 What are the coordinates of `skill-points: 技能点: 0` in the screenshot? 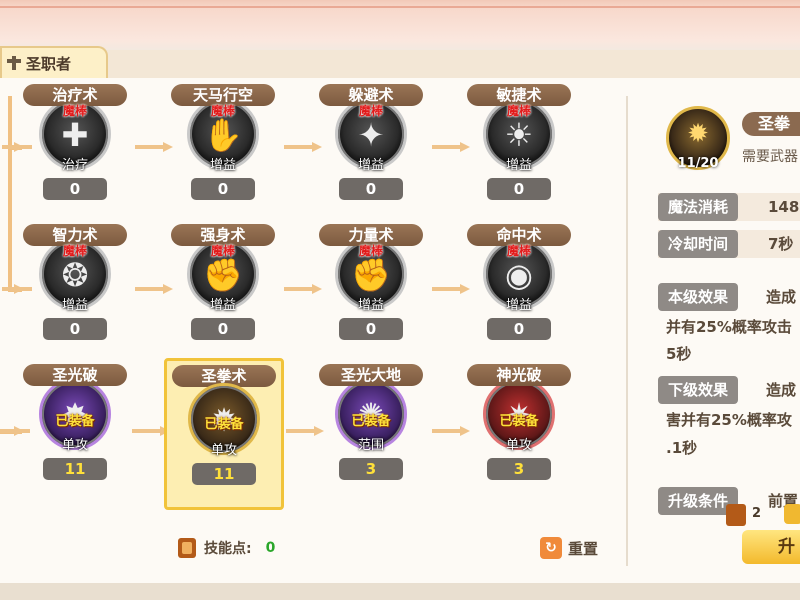 It's located at (226, 548).